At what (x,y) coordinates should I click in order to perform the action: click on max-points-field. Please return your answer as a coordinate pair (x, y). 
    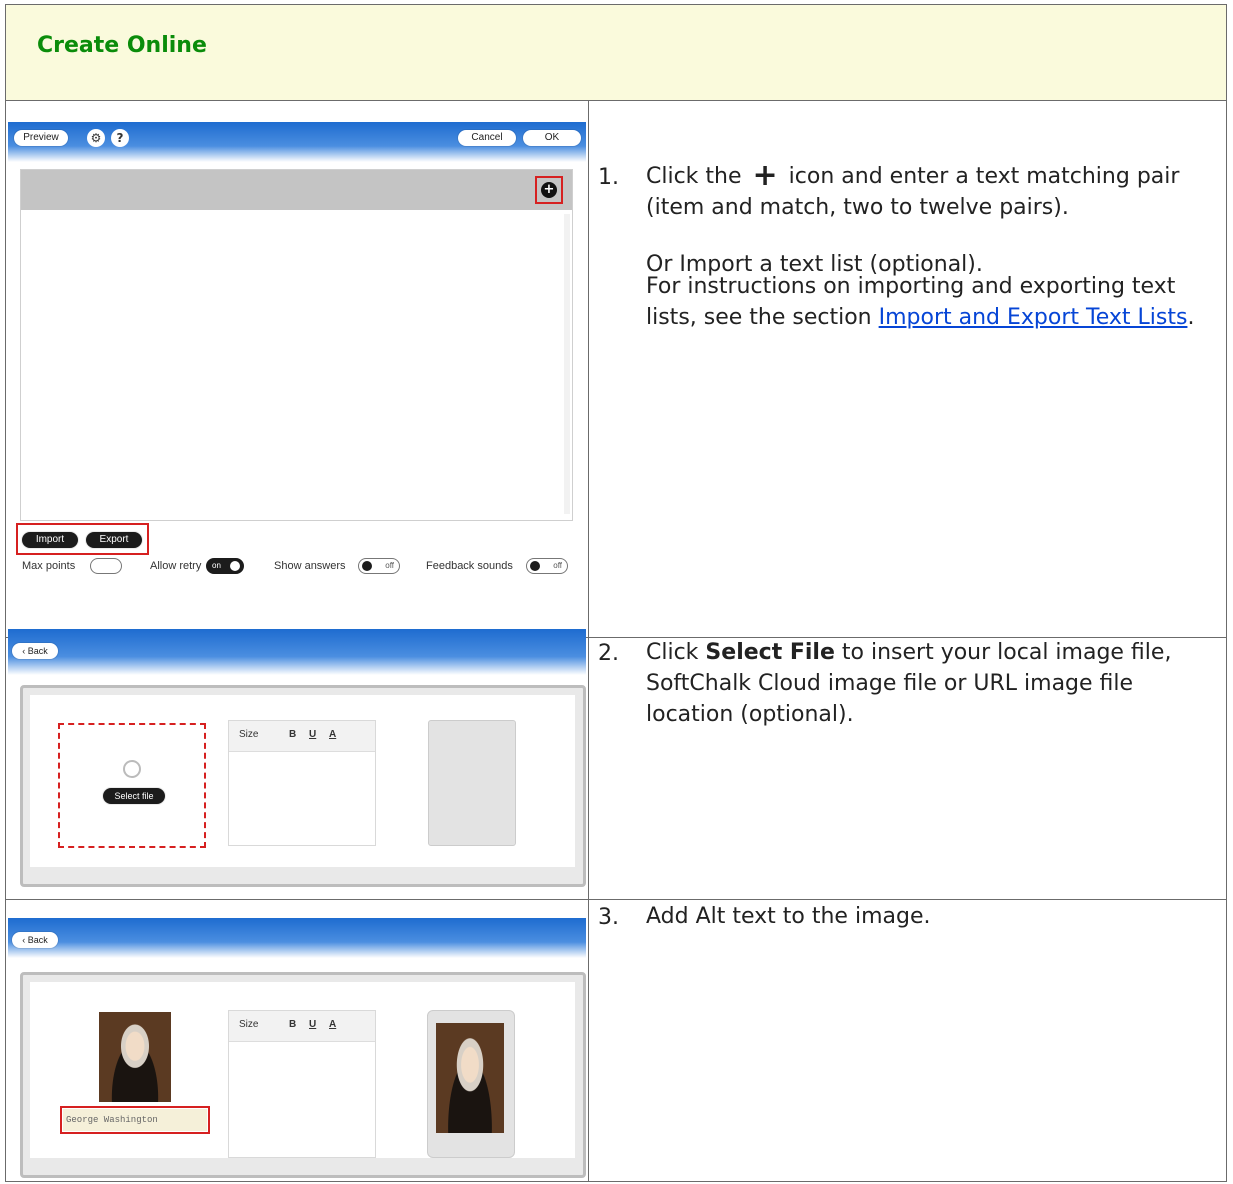
    Looking at the image, I should click on (106, 566).